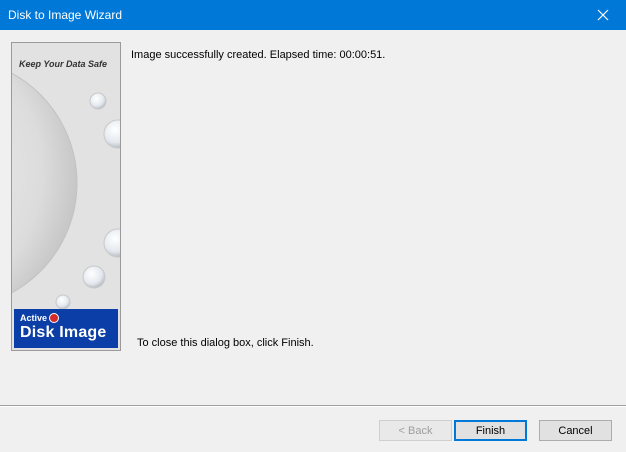  Describe the element at coordinates (225, 343) in the screenshot. I see `close-hint: To close this dialog box, click Finish.` at that location.